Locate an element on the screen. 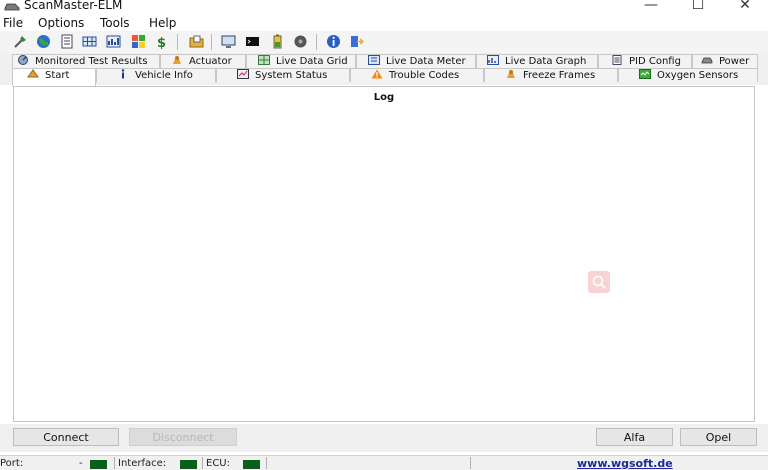  toolbar: $ is located at coordinates (384, 42).